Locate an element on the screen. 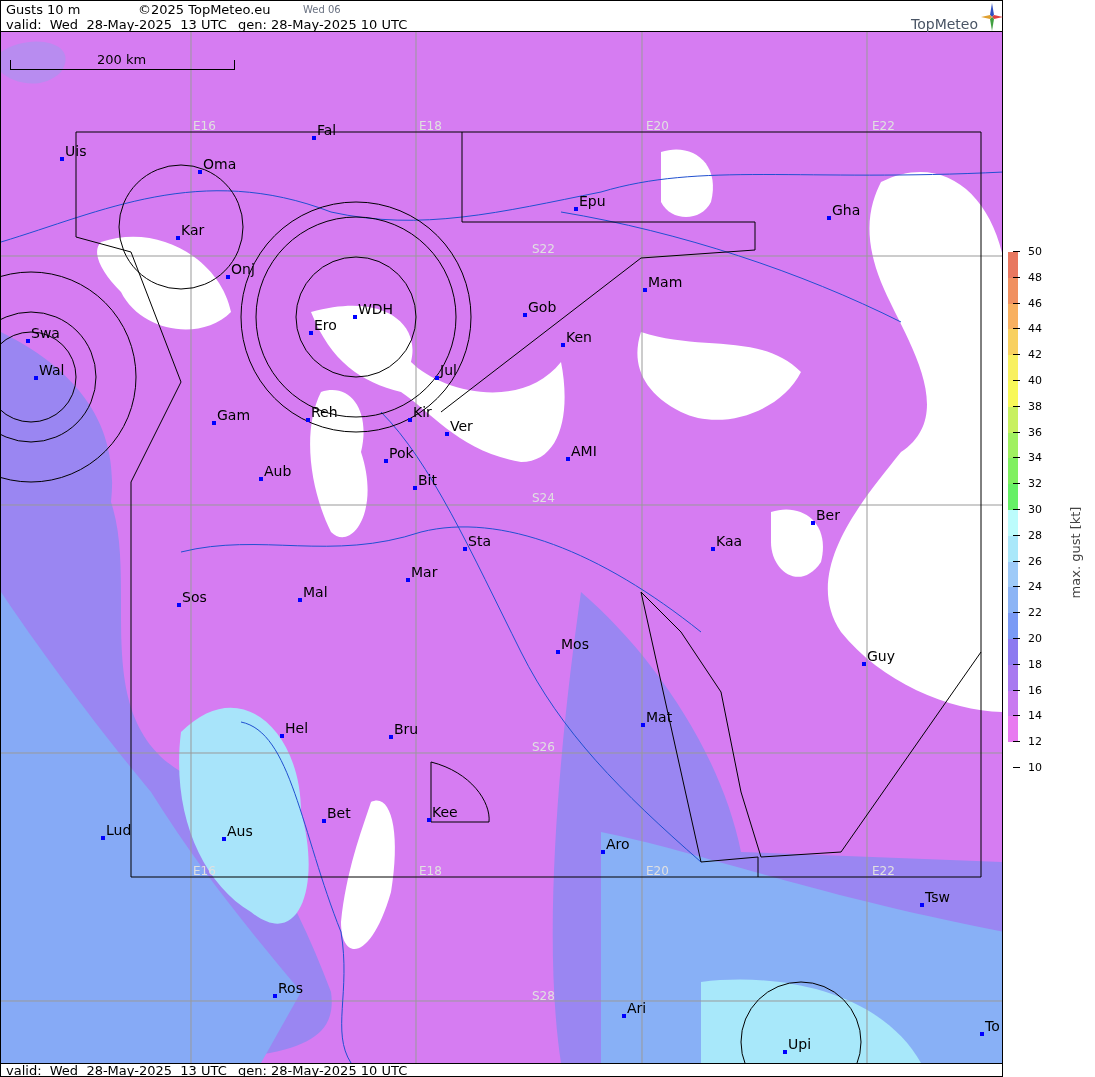 This screenshot has width=1095, height=1077. place-label: Mos is located at coordinates (575, 644).